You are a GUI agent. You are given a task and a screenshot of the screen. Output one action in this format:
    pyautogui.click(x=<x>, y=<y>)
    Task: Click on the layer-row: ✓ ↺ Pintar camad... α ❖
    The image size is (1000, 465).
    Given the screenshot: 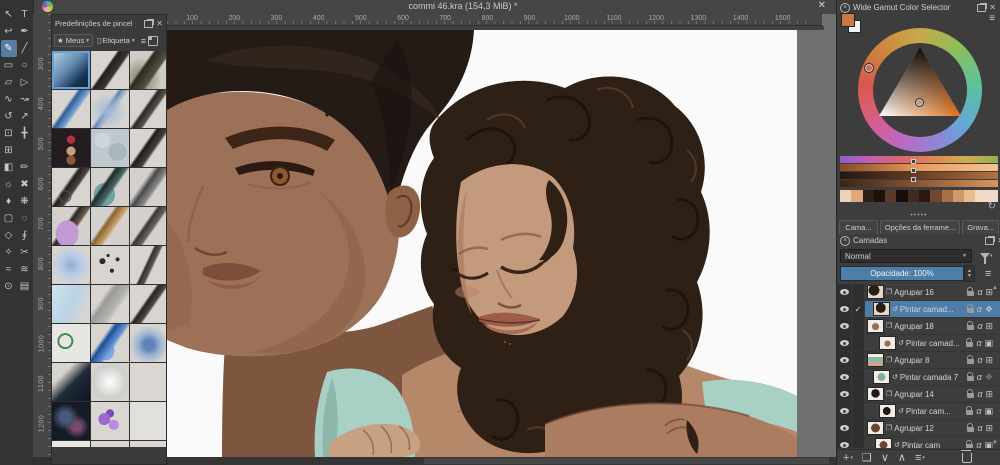 What is the action you would take?
    pyautogui.click(x=918, y=309)
    